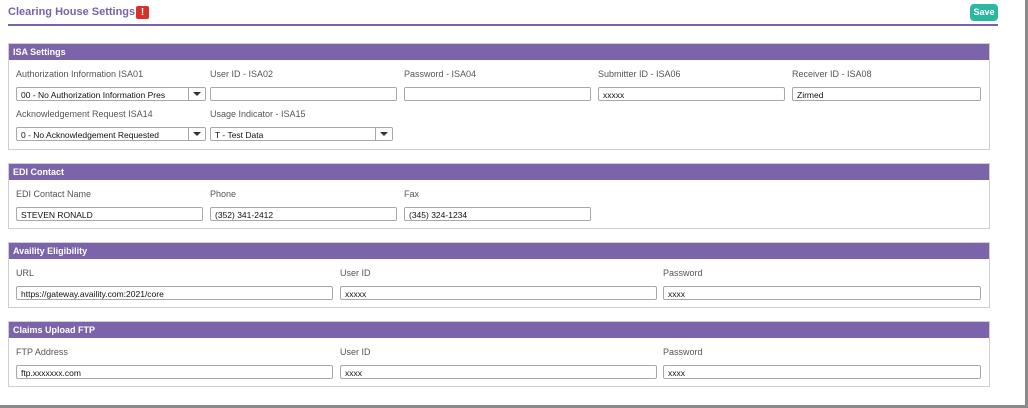 The height and width of the screenshot is (408, 1028). Describe the element at coordinates (498, 364) in the screenshot. I see `ftp-user-id-field: User ID xxxx` at that location.